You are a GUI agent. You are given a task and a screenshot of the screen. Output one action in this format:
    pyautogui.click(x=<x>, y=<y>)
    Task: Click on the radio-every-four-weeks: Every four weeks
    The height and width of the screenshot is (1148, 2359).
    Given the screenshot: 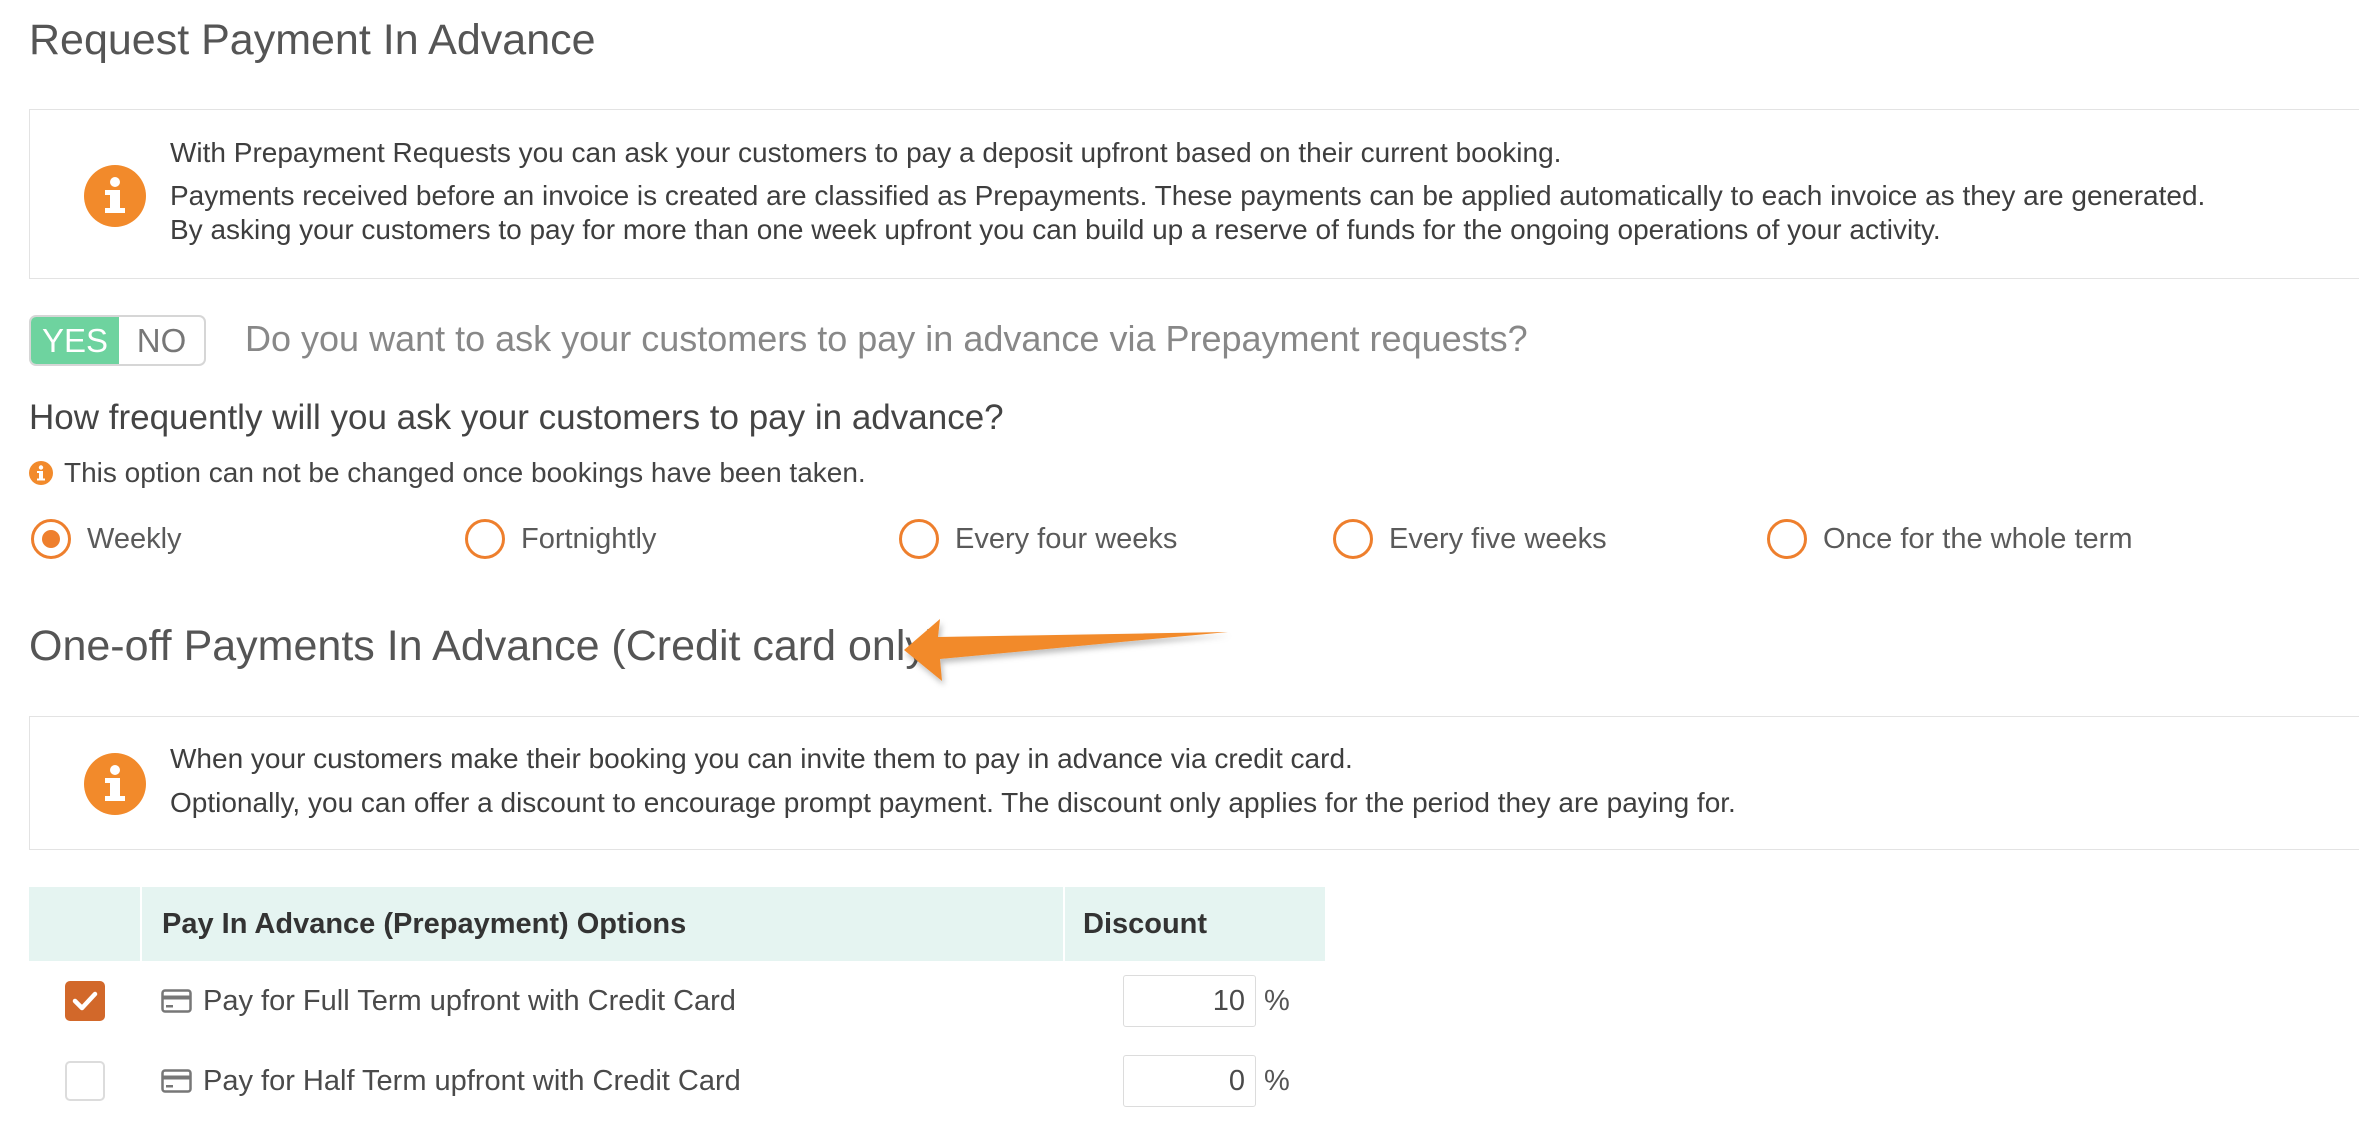 What is the action you would take?
    pyautogui.click(x=1038, y=539)
    